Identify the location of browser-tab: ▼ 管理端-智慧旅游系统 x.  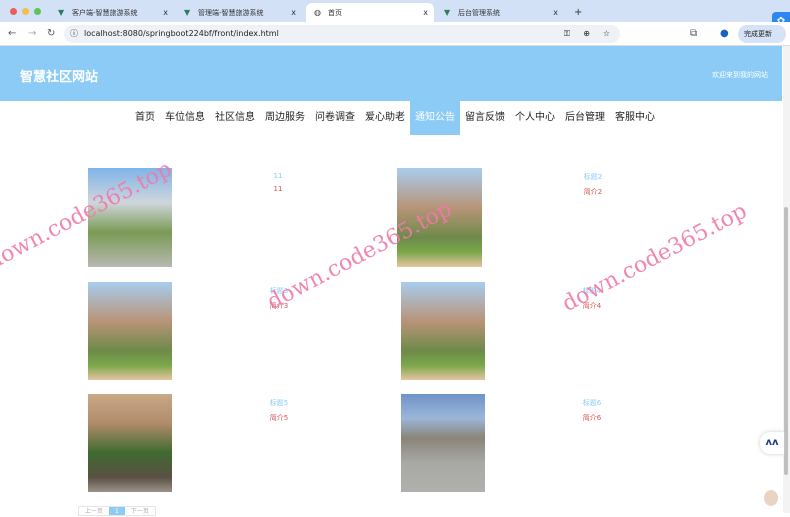
(239, 12).